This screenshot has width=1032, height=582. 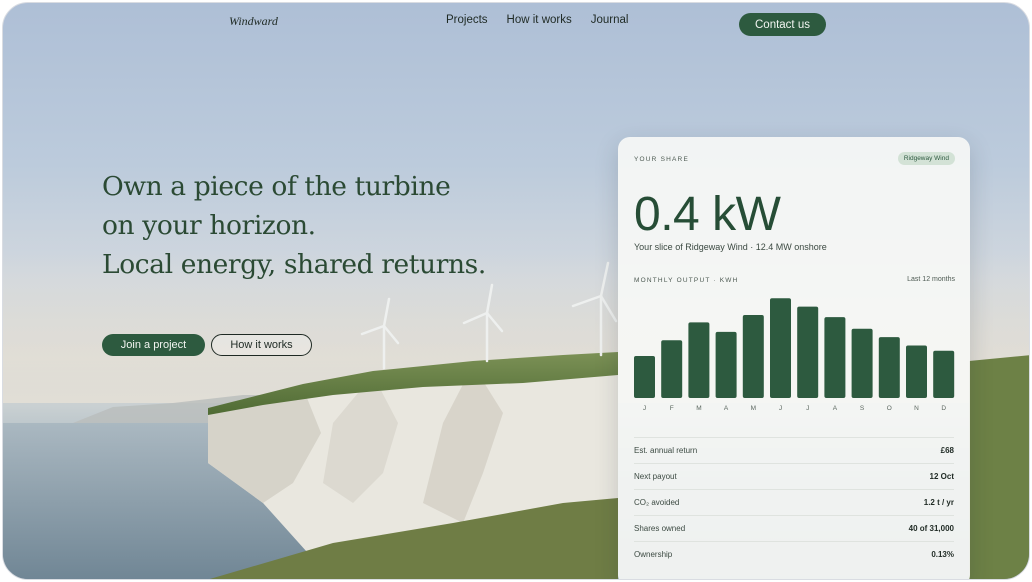 I want to click on stat-label: Next payout, so click(x=655, y=476).